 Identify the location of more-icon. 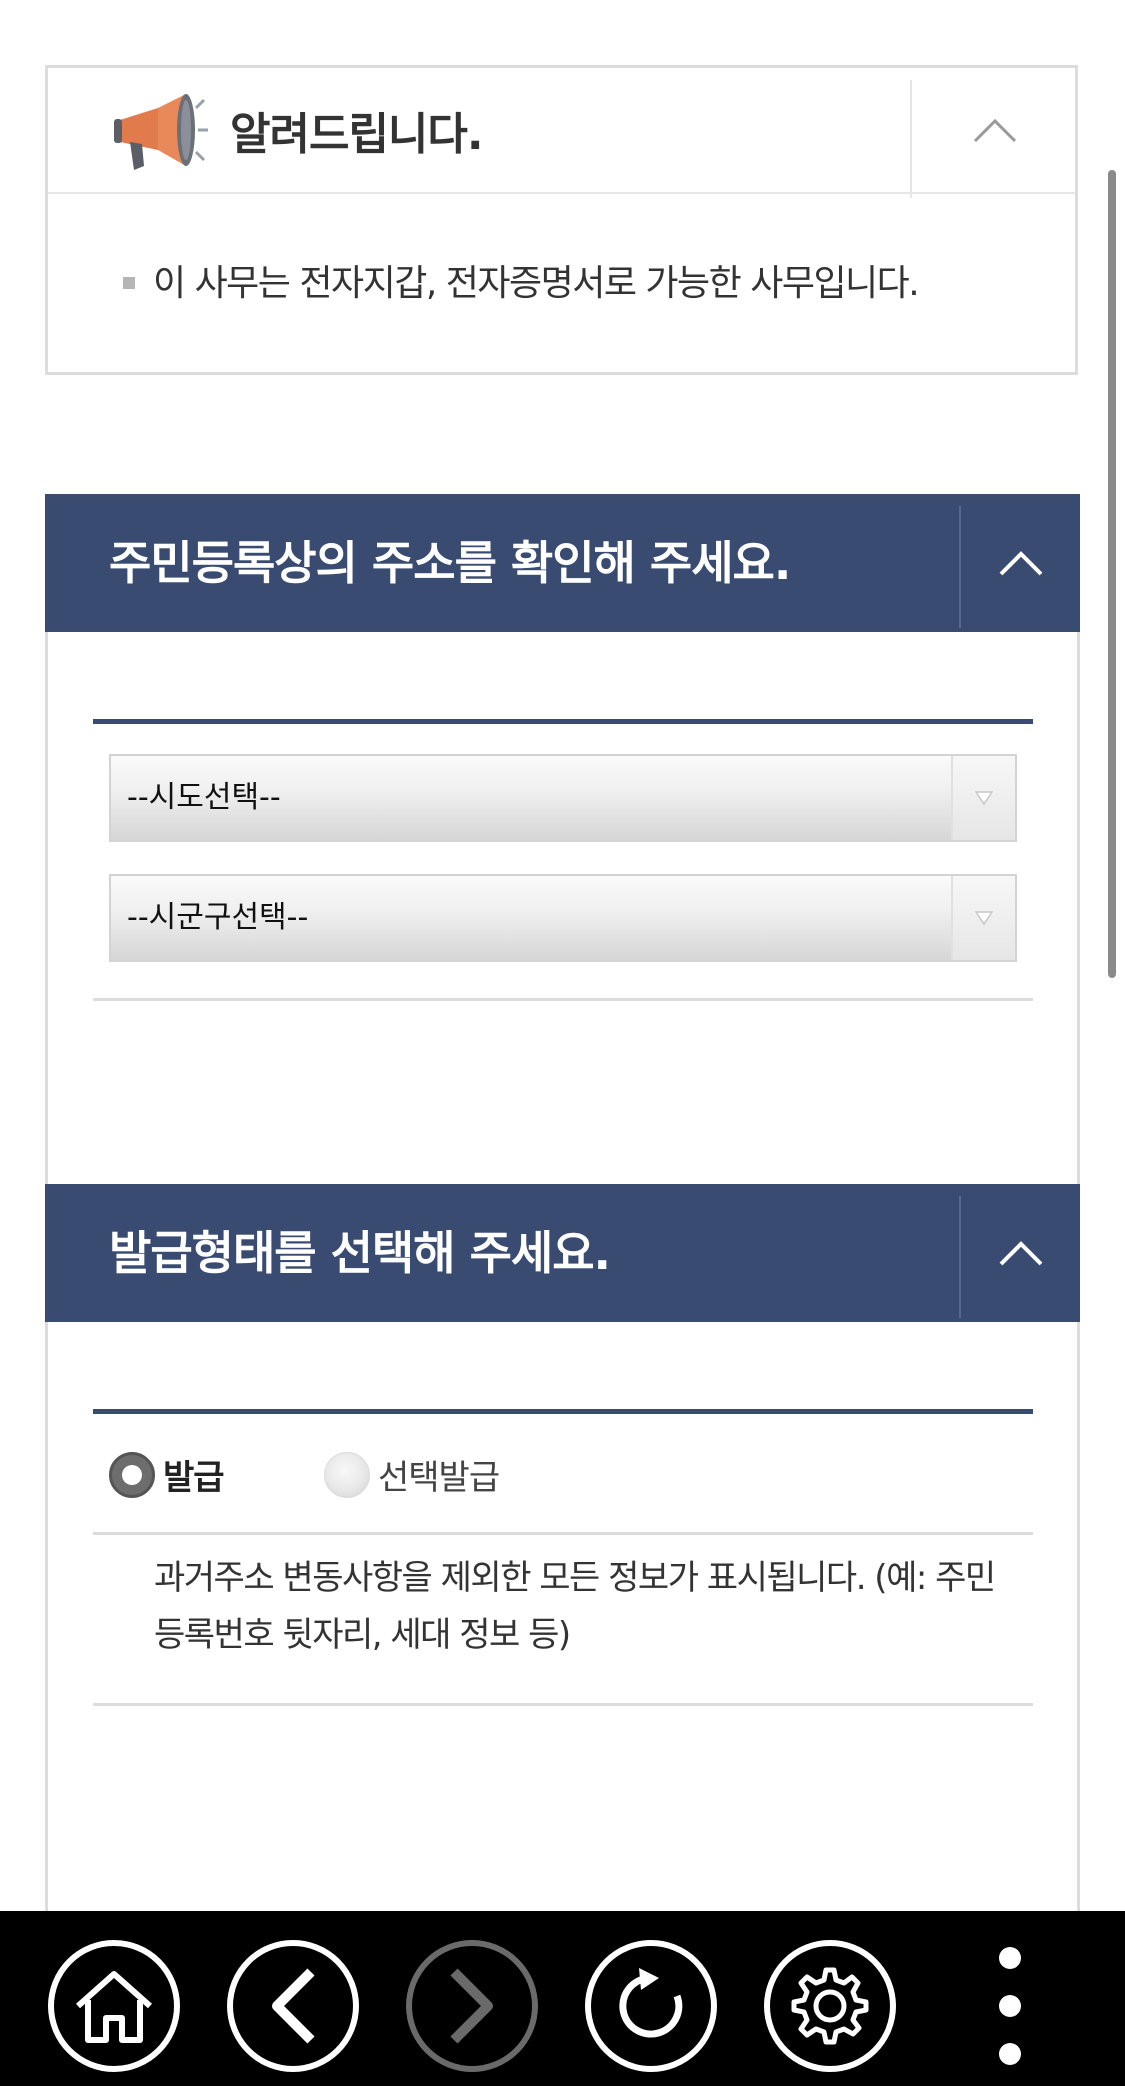
(1010, 2006).